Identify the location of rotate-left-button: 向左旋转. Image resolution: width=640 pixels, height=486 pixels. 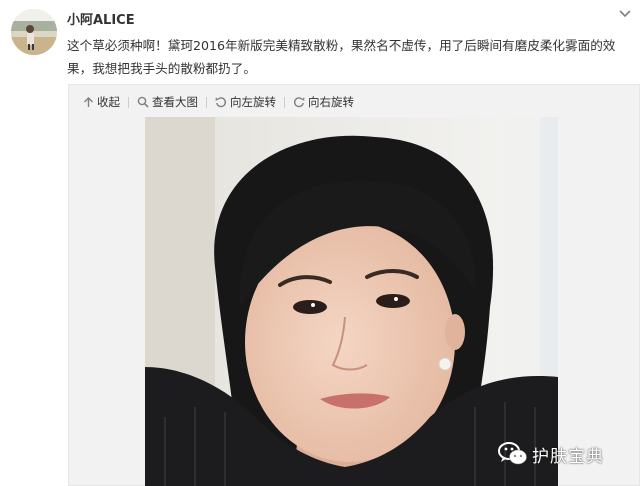
(245, 102).